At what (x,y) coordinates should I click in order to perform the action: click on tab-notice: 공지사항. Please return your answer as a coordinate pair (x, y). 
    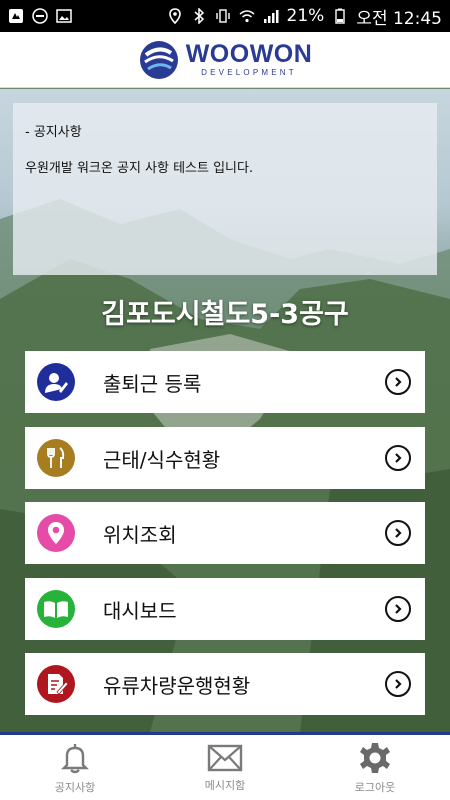
    Looking at the image, I should click on (75, 767).